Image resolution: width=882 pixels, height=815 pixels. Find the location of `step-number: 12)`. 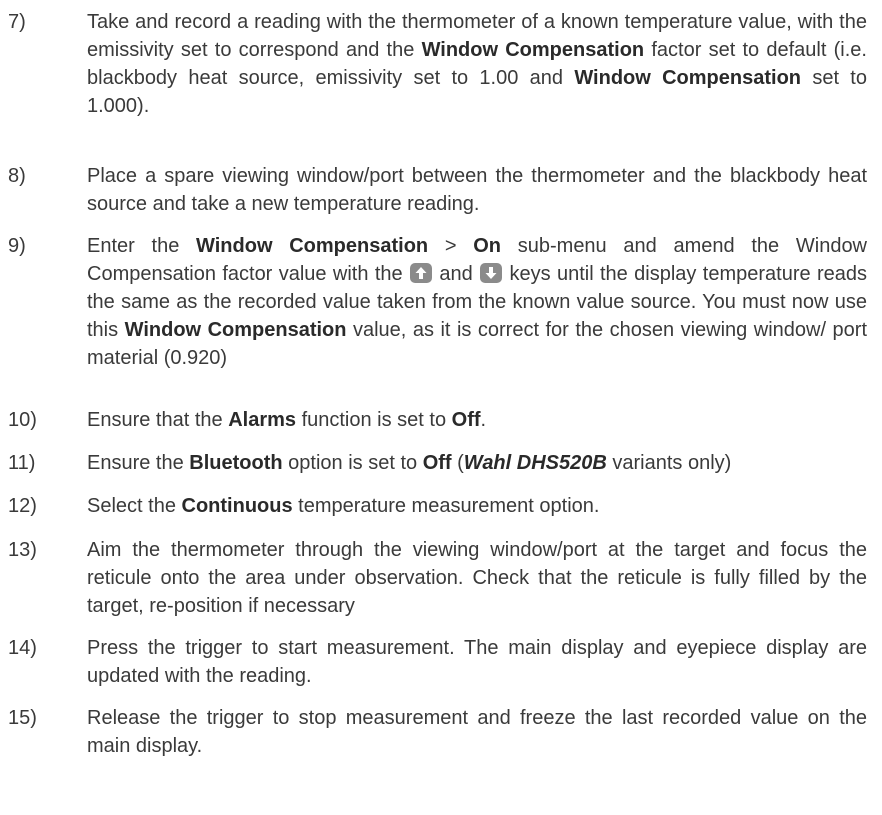

step-number: 12) is located at coordinates (22, 506).